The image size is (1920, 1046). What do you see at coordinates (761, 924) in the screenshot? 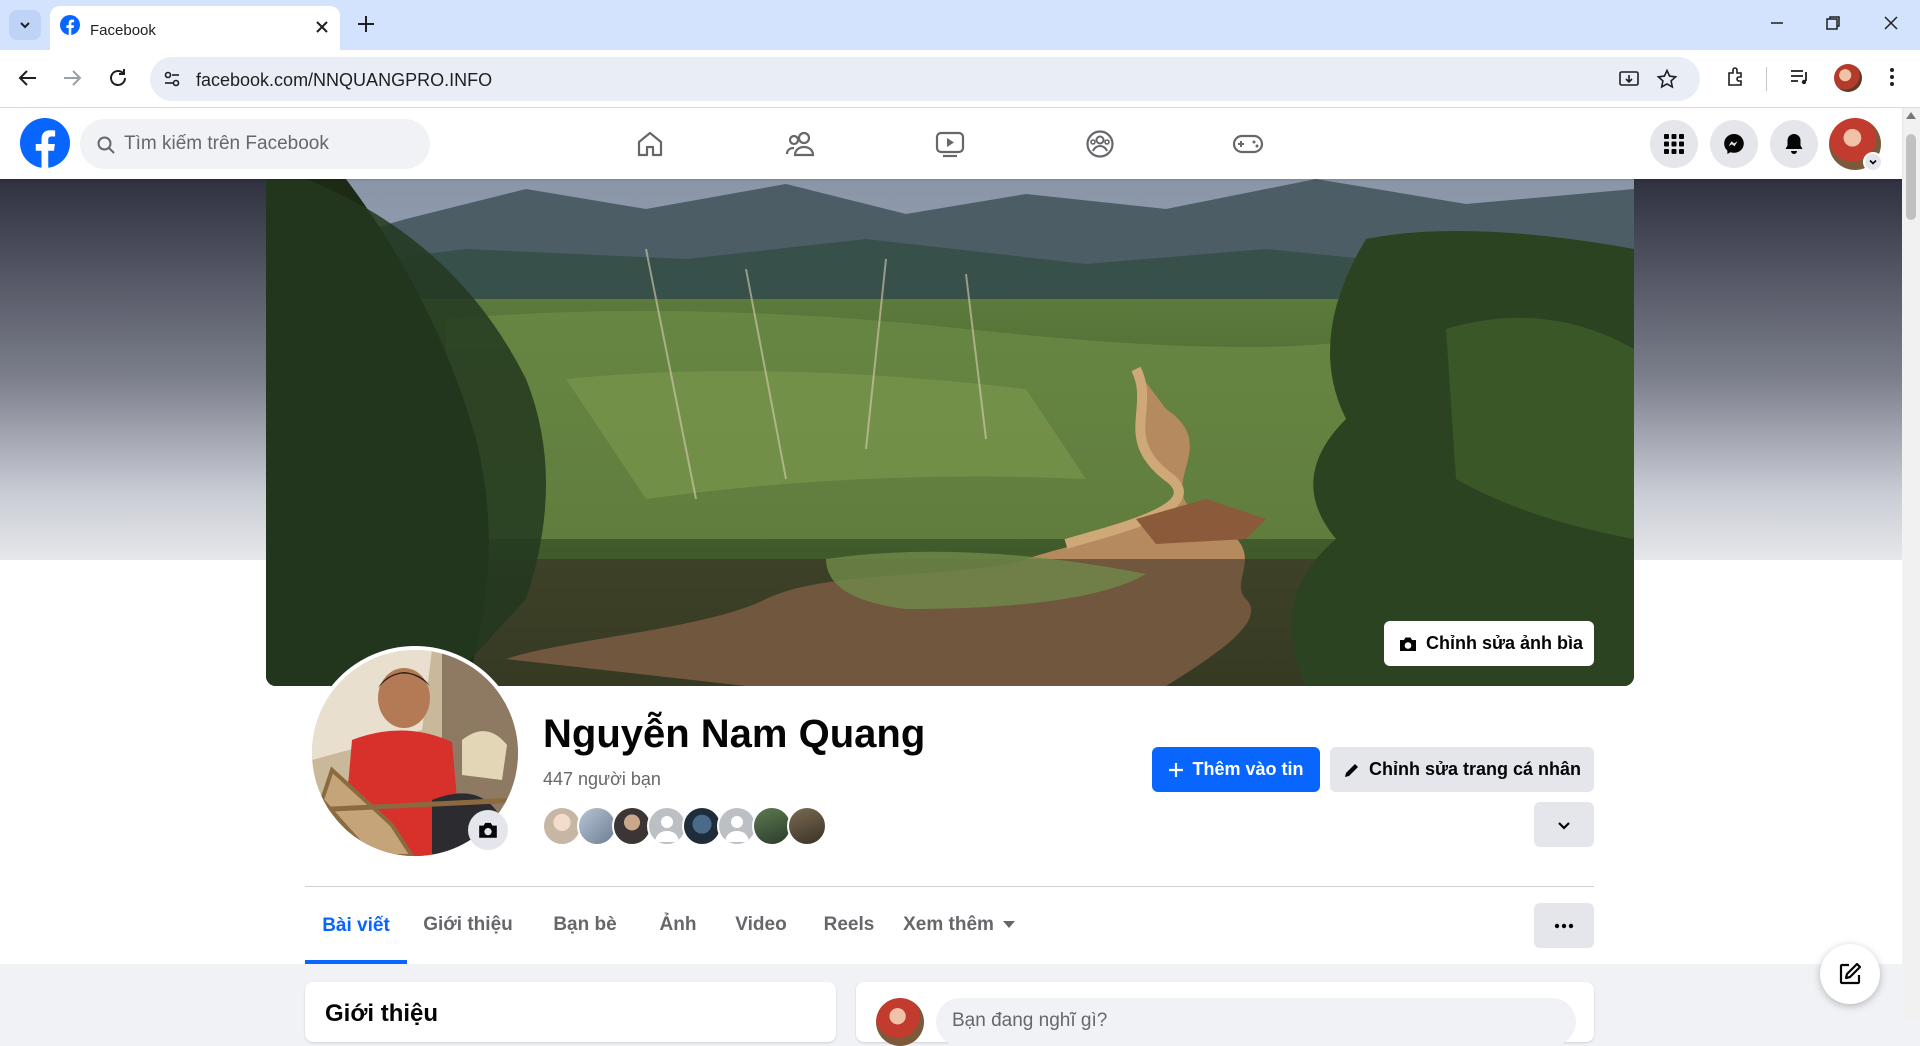
I see `tab-videos: Video` at bounding box center [761, 924].